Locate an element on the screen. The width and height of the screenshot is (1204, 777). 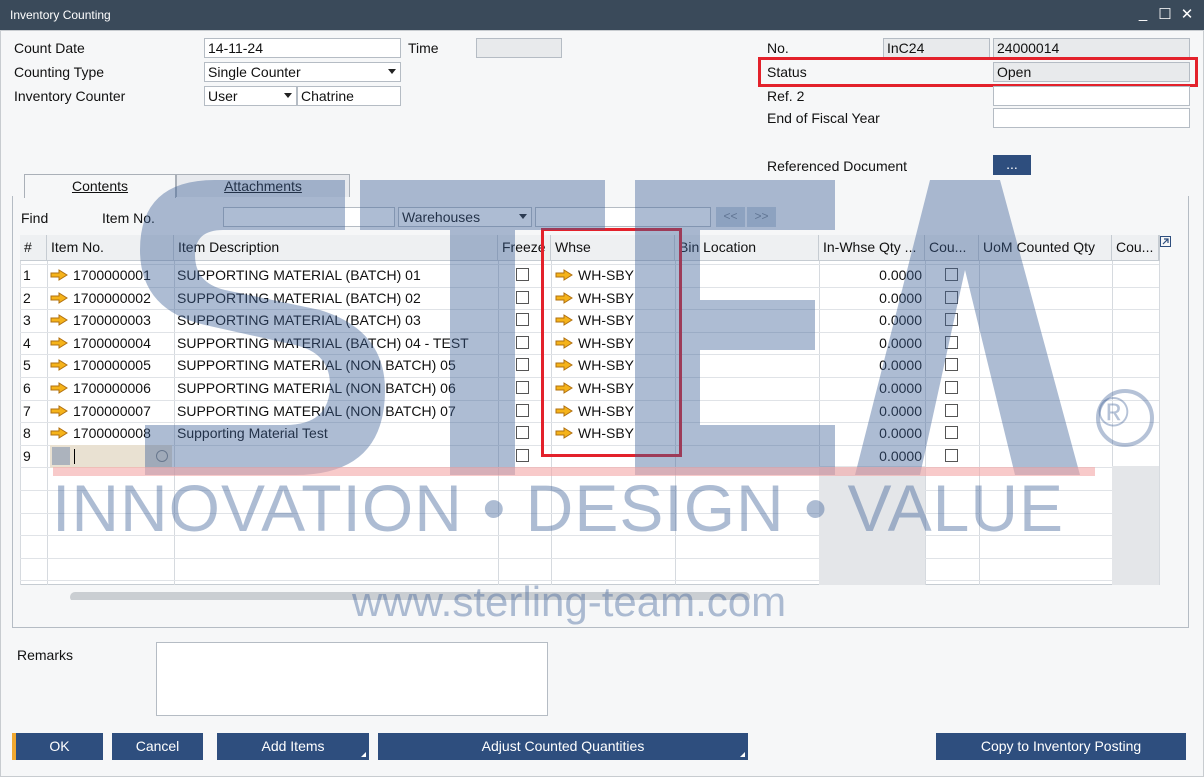
item-no-value: 1700000002 is located at coordinates (112, 298).